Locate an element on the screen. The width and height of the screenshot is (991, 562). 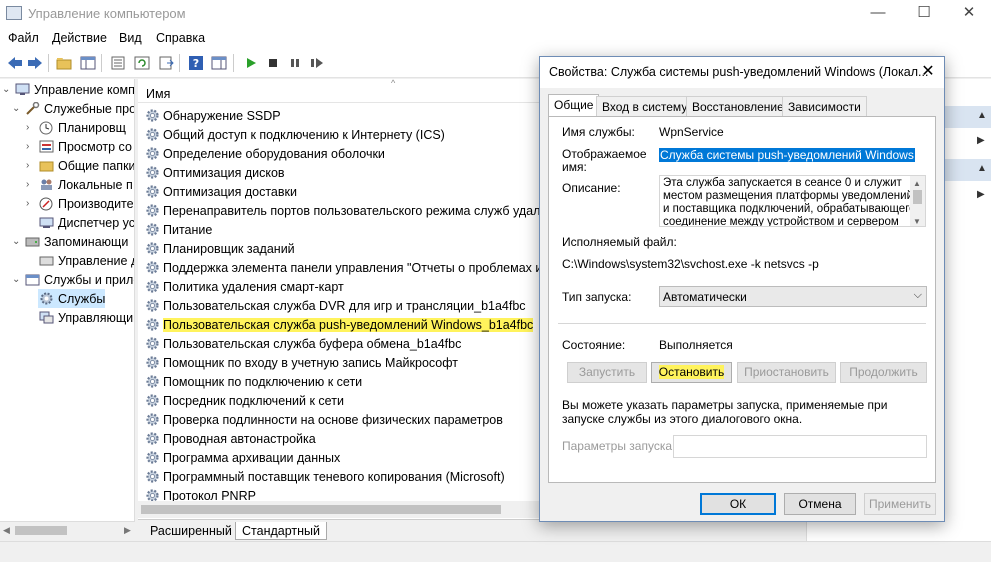
export-list-icon is located at coordinates (166, 63).